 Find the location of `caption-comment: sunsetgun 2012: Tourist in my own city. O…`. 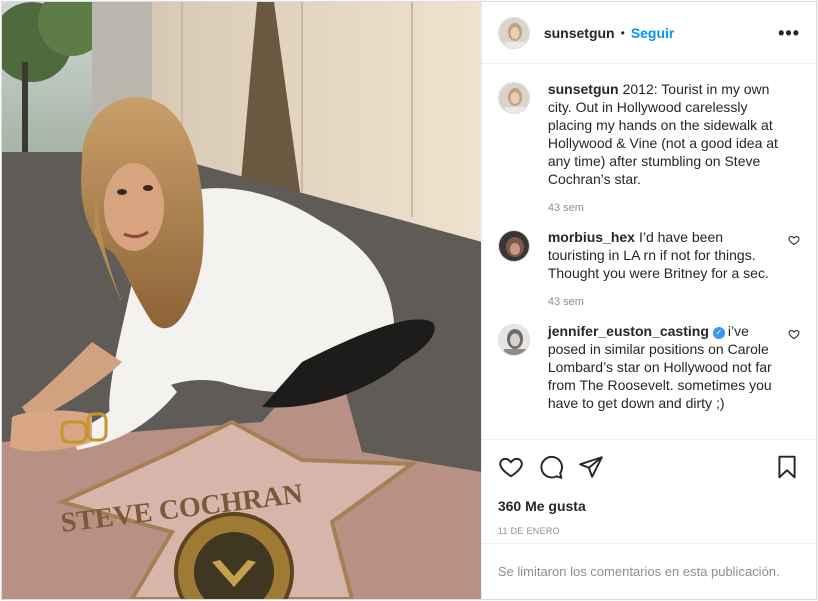

caption-comment: sunsetgun 2012: Tourist in my own city. O… is located at coordinates (648, 147).